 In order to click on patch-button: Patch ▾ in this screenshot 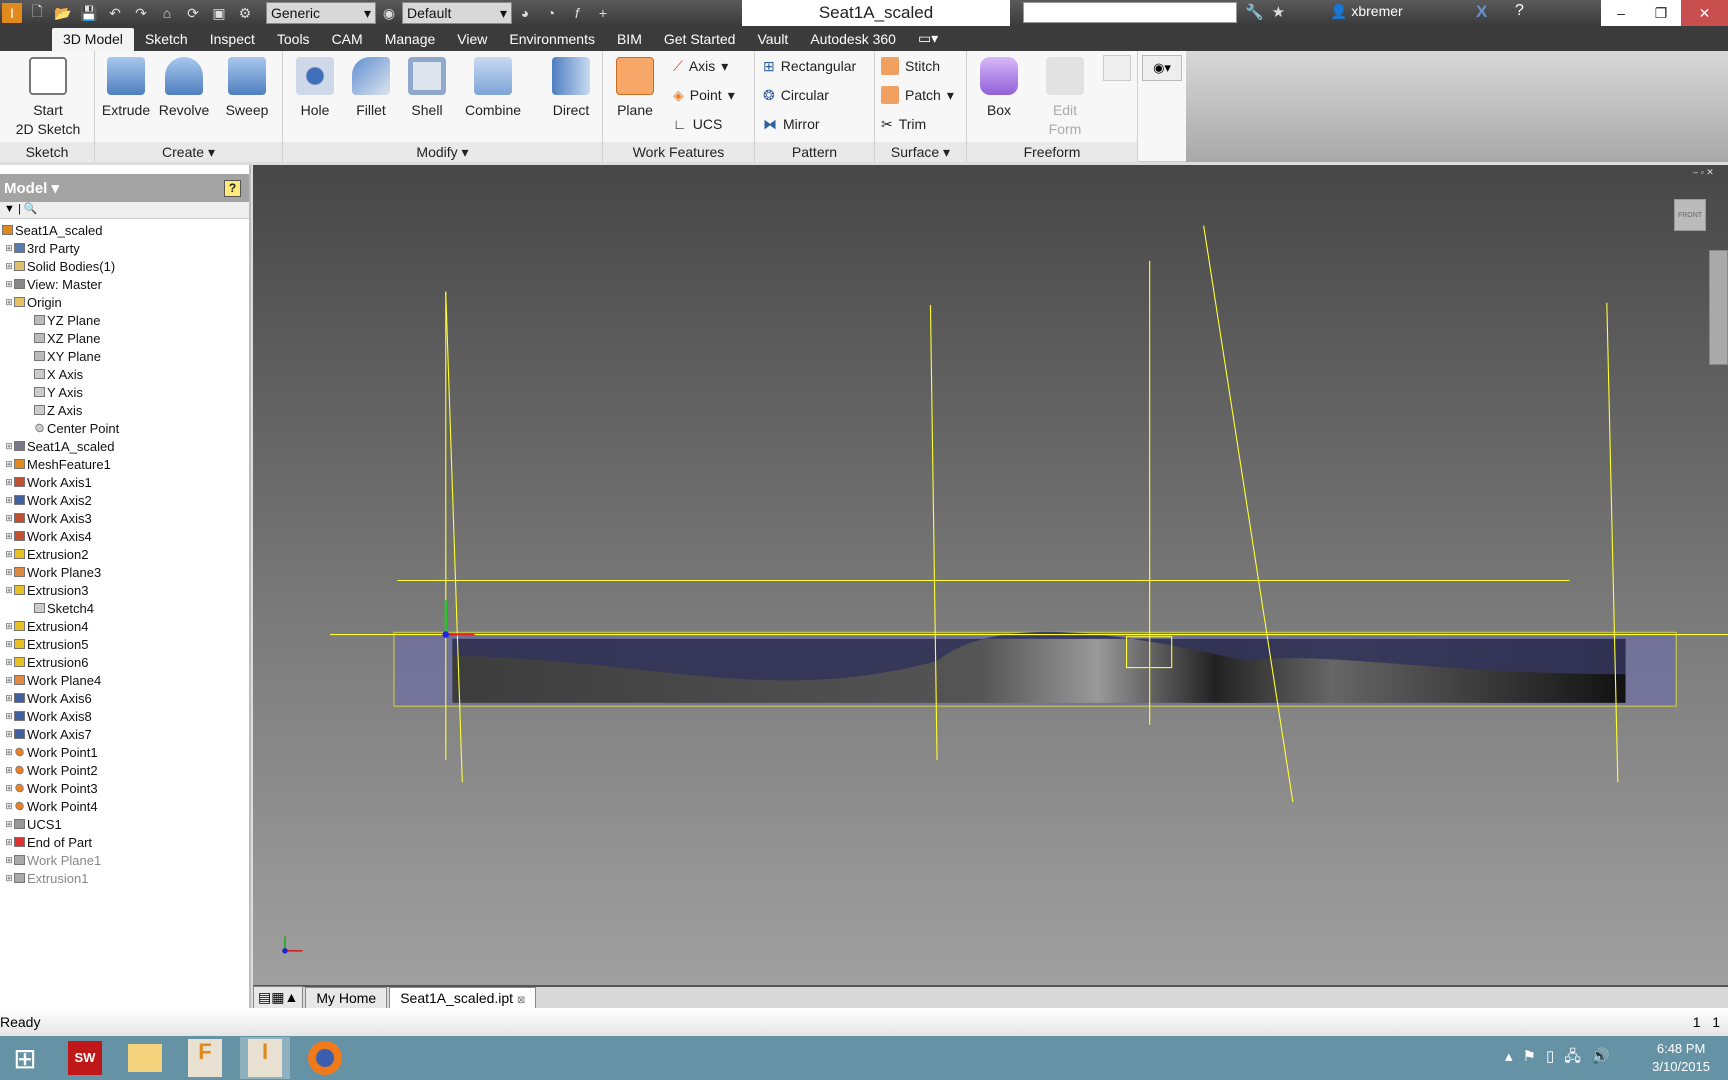, I will do `click(917, 95)`.